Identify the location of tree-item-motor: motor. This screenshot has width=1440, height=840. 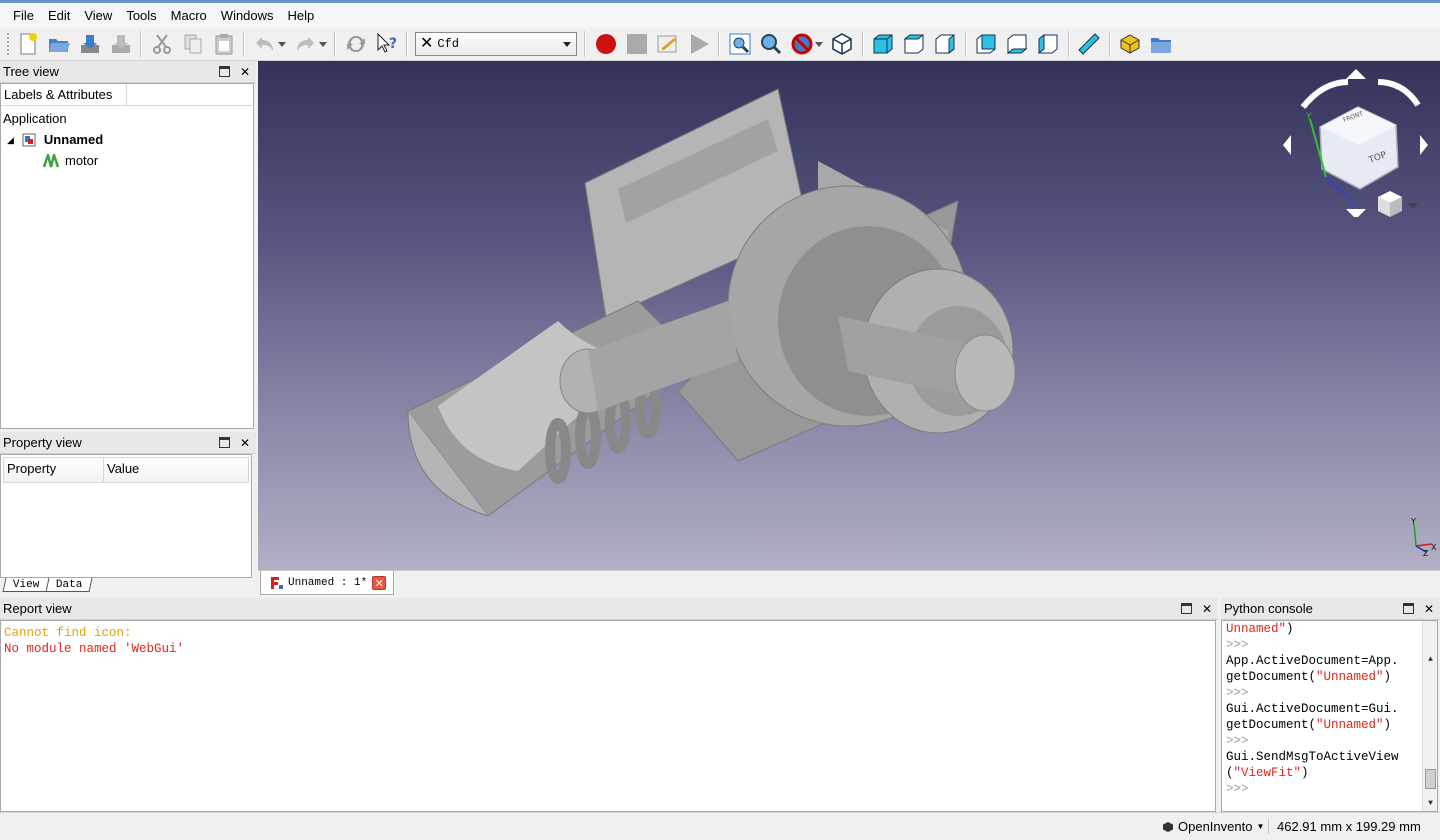
(70, 161).